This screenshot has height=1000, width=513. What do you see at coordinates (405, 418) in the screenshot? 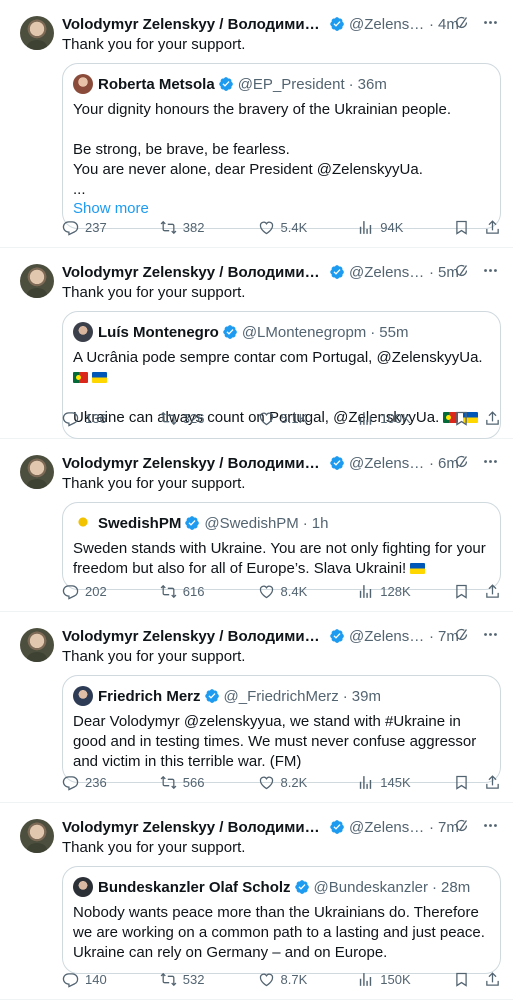
I see `views-button: 100K` at bounding box center [405, 418].